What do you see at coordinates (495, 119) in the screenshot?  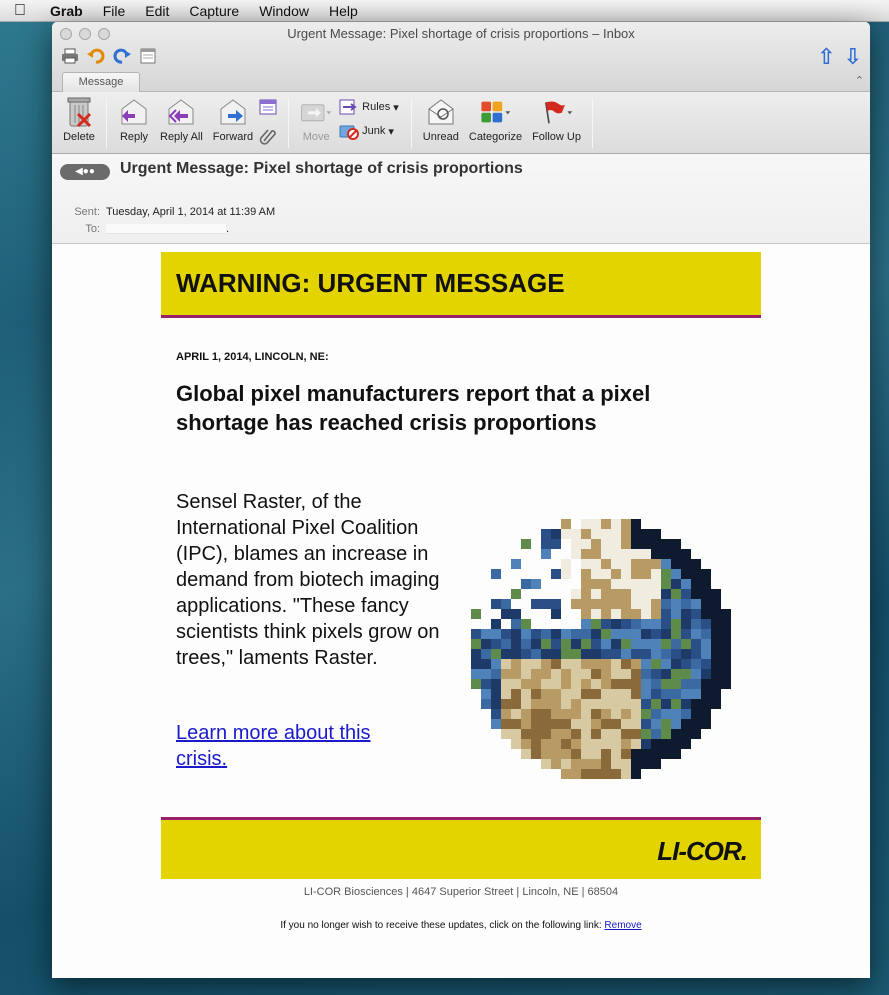 I see `categorize-button: Categorize` at bounding box center [495, 119].